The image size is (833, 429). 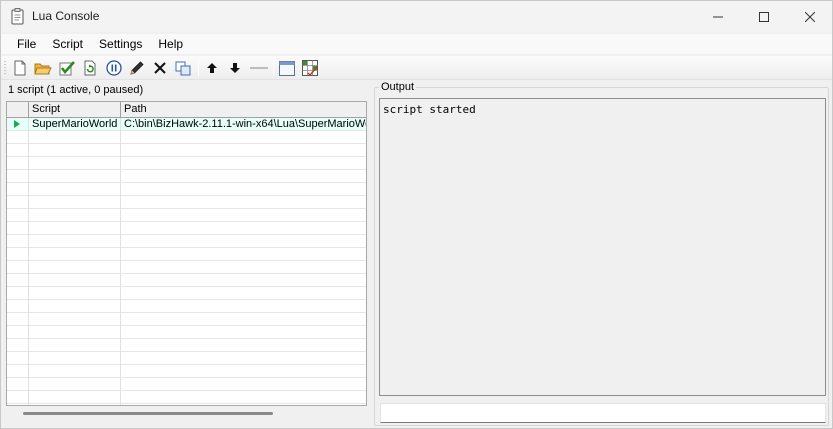 I want to click on maximize-button, so click(x=764, y=16).